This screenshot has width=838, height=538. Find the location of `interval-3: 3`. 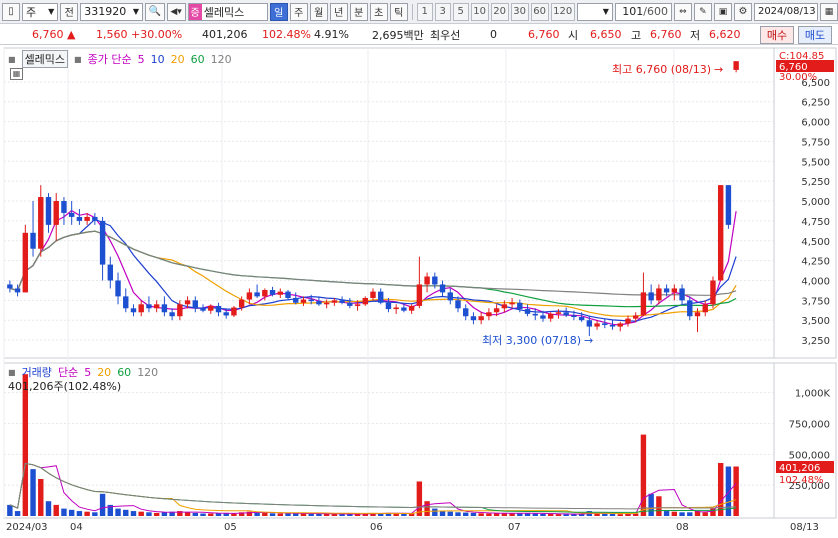

interval-3: 3 is located at coordinates (442, 11).